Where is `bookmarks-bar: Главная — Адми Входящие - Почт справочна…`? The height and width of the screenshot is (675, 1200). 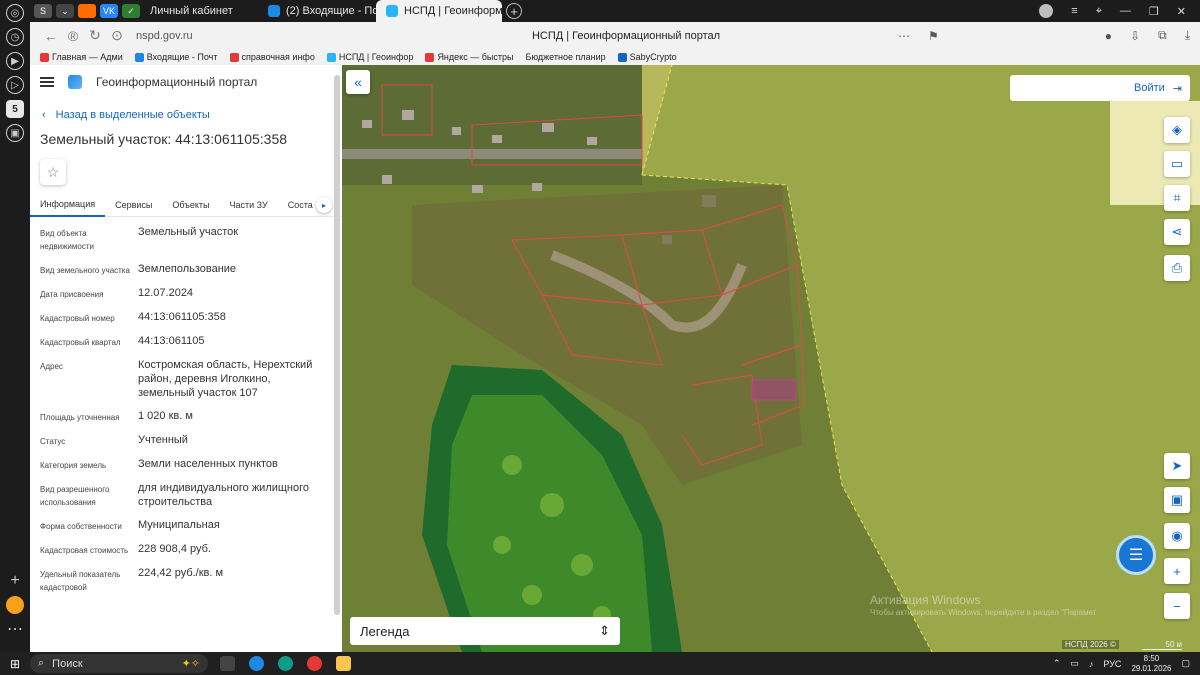 bookmarks-bar: Главная — Адми Входящие - Почт справочна… is located at coordinates (615, 57).